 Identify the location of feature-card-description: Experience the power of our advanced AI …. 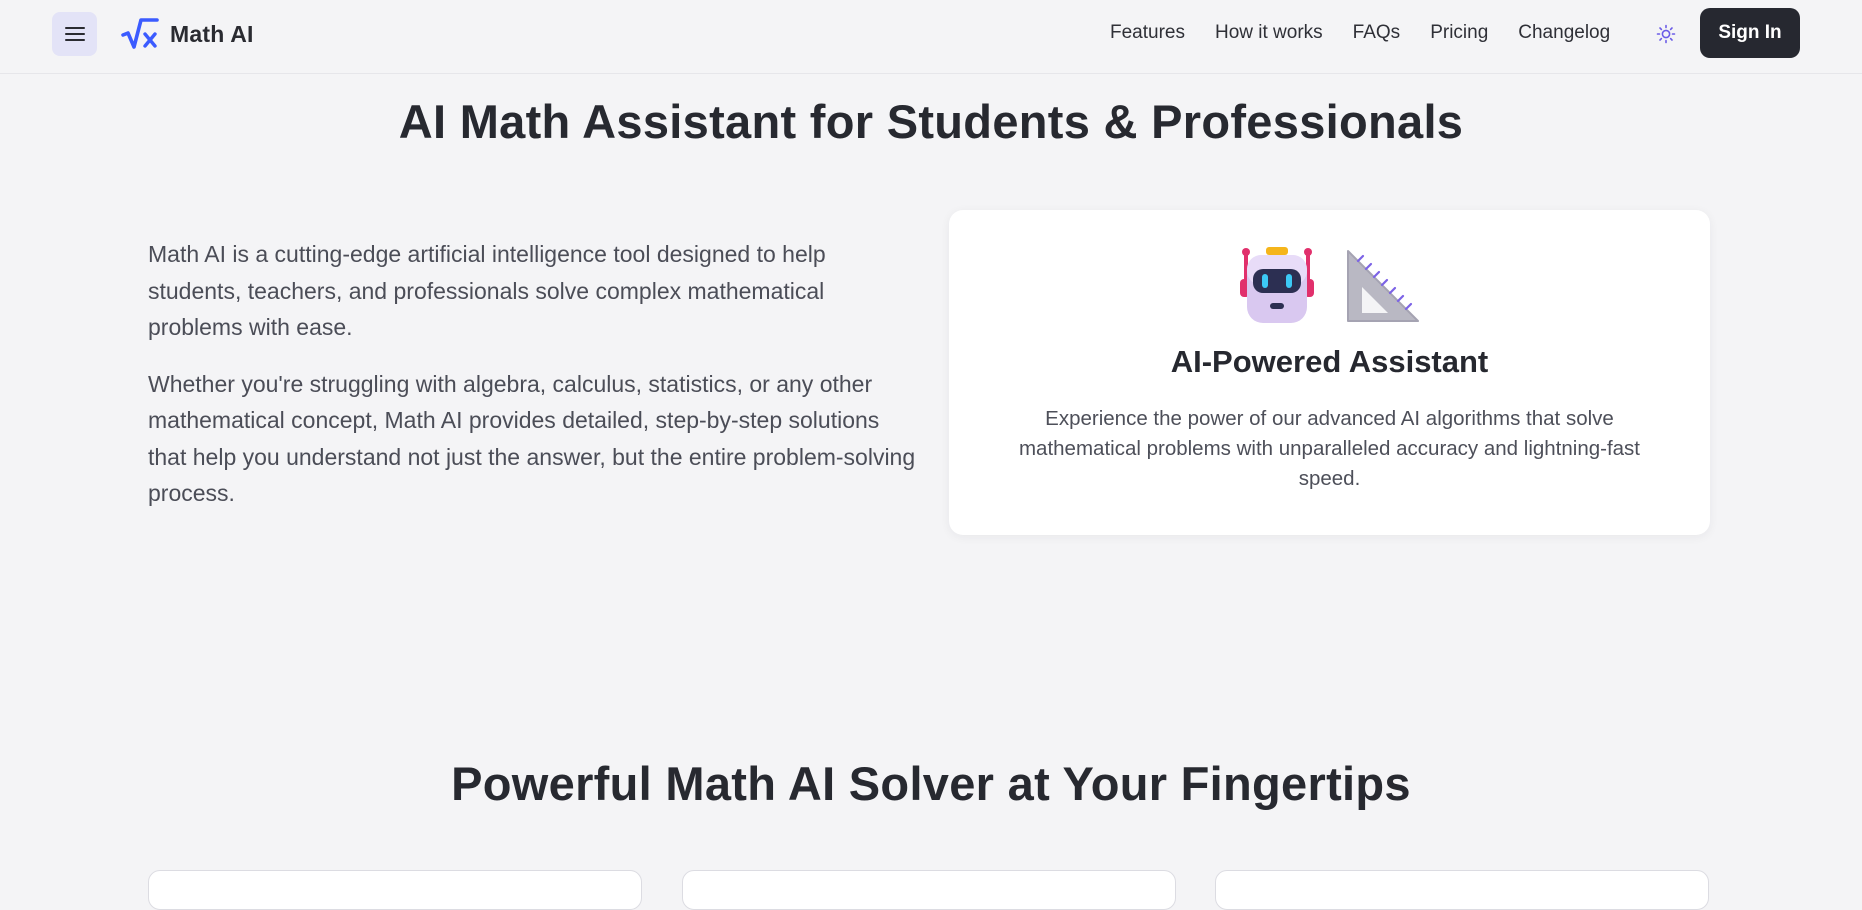
(1329, 448).